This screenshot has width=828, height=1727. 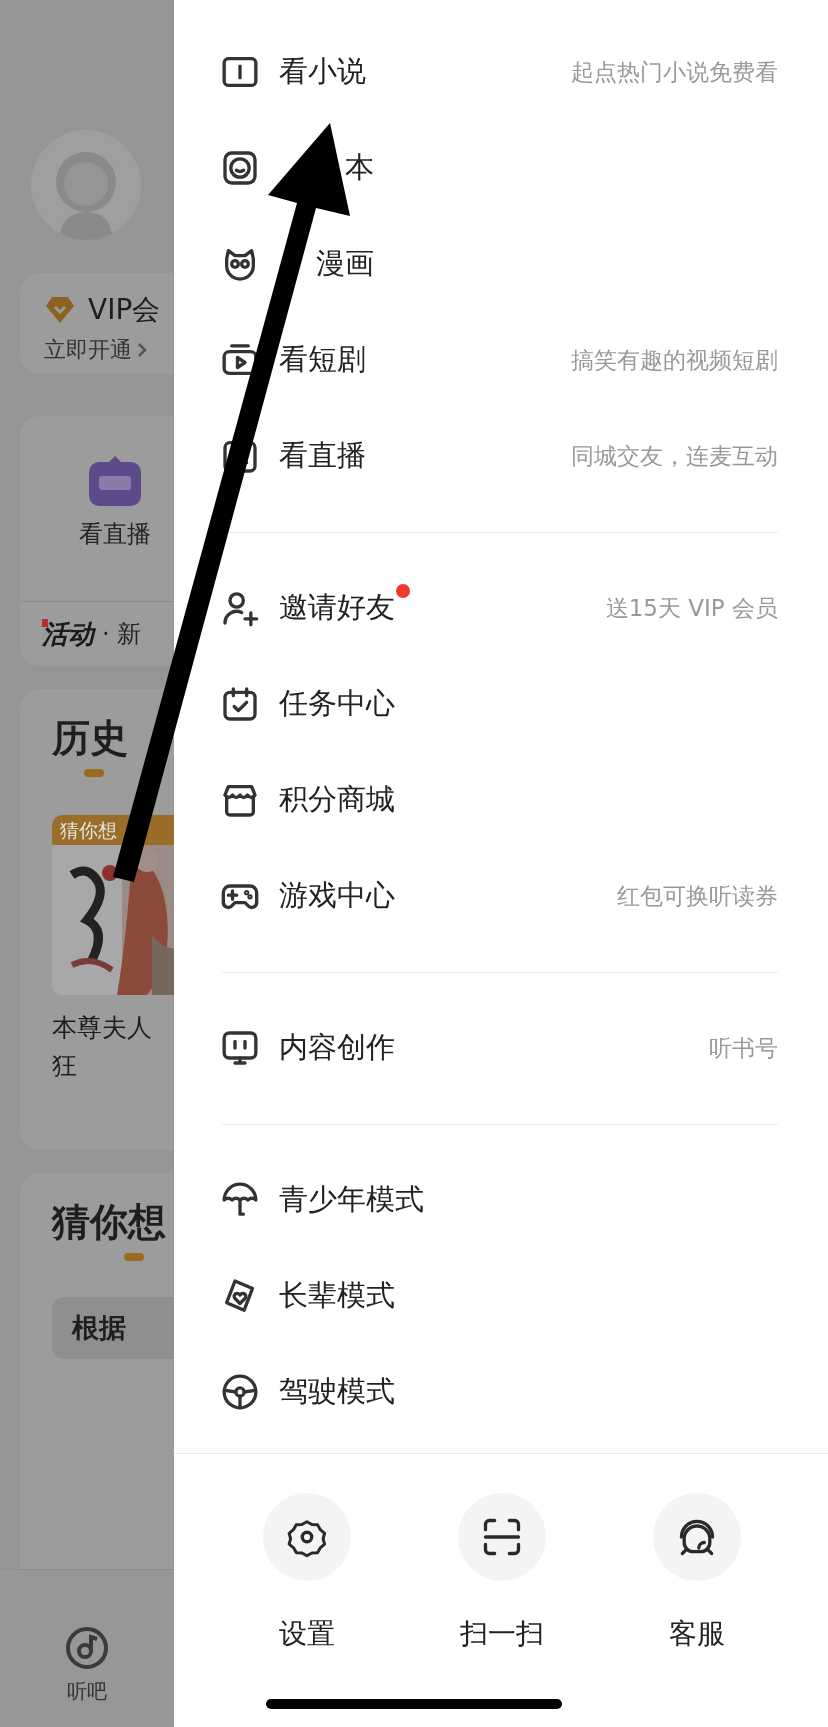 I want to click on live-tv-icon, so click(x=115, y=481).